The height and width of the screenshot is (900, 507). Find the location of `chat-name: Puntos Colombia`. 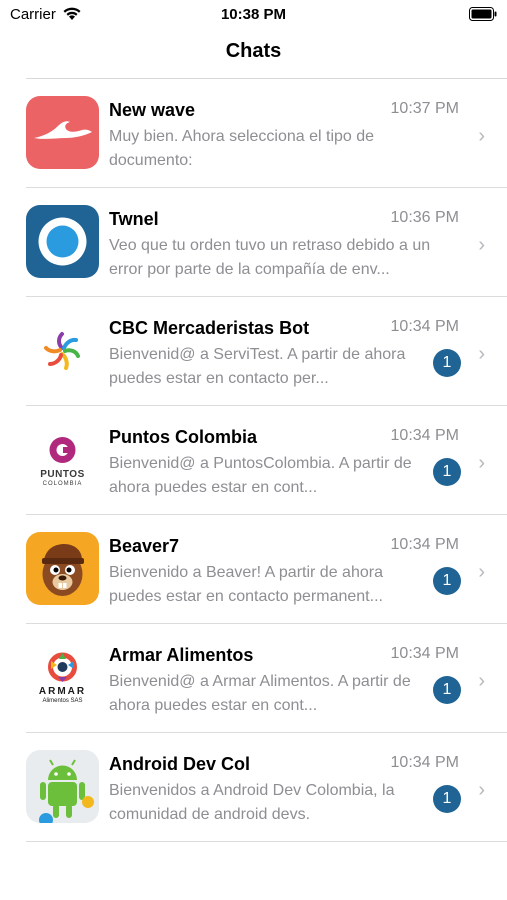

chat-name: Puntos Colombia is located at coordinates (183, 437).